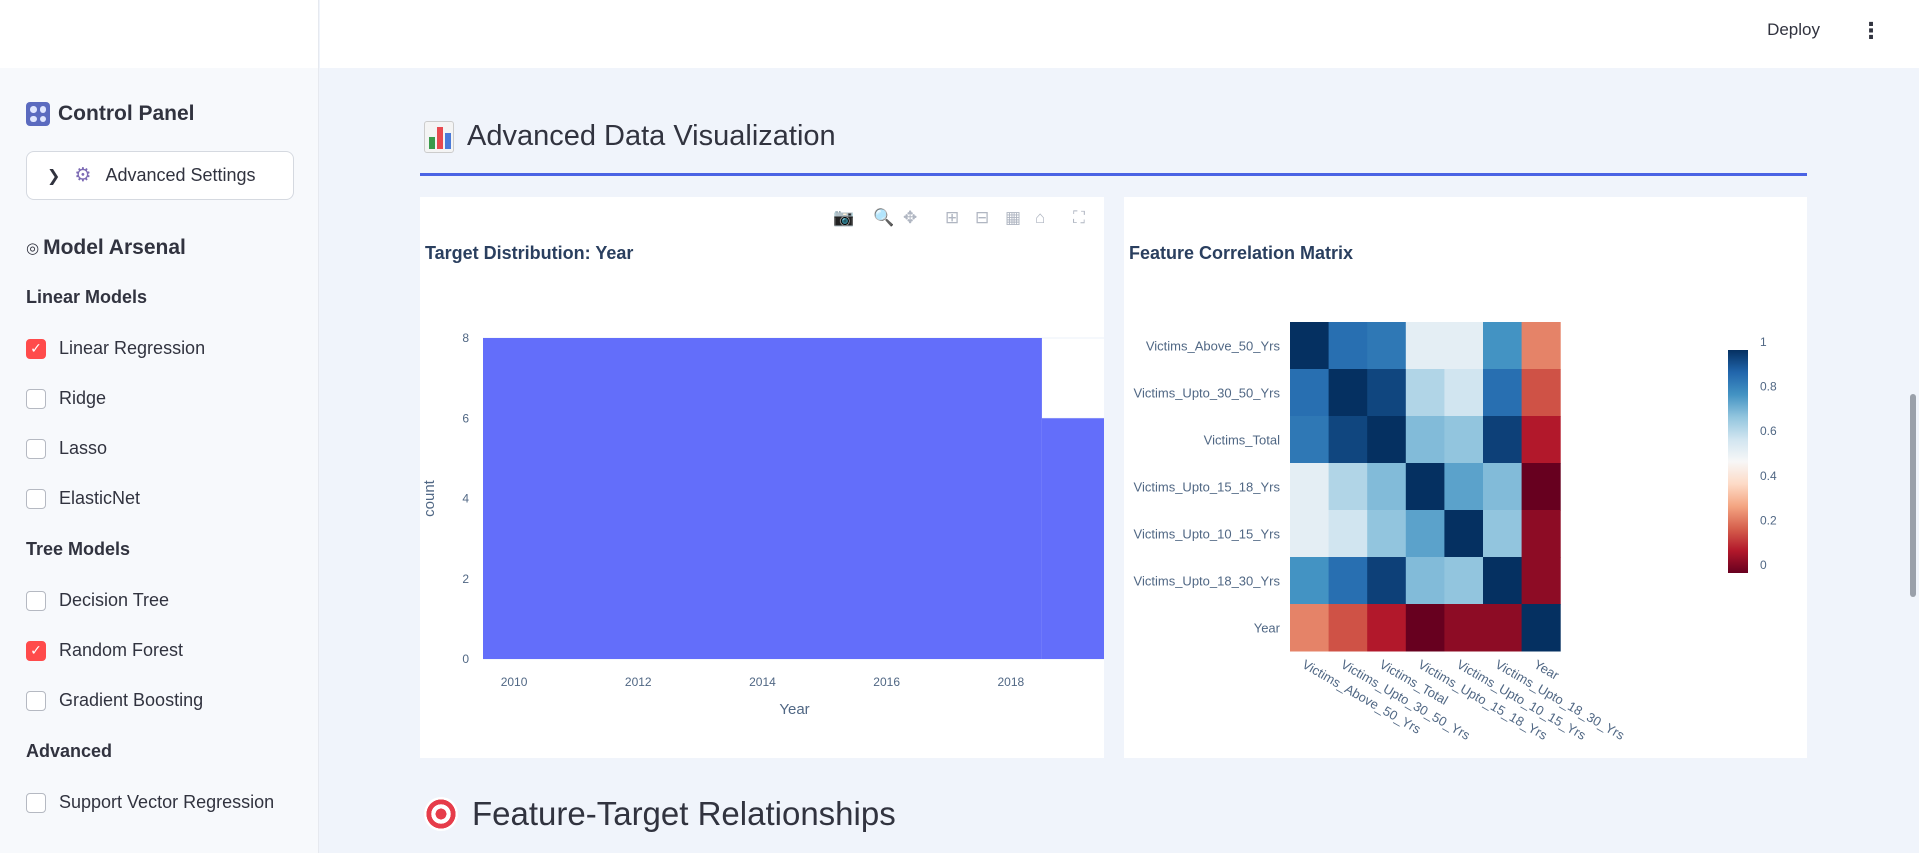  What do you see at coordinates (1913, 495) in the screenshot?
I see `scrollbar-thumb` at bounding box center [1913, 495].